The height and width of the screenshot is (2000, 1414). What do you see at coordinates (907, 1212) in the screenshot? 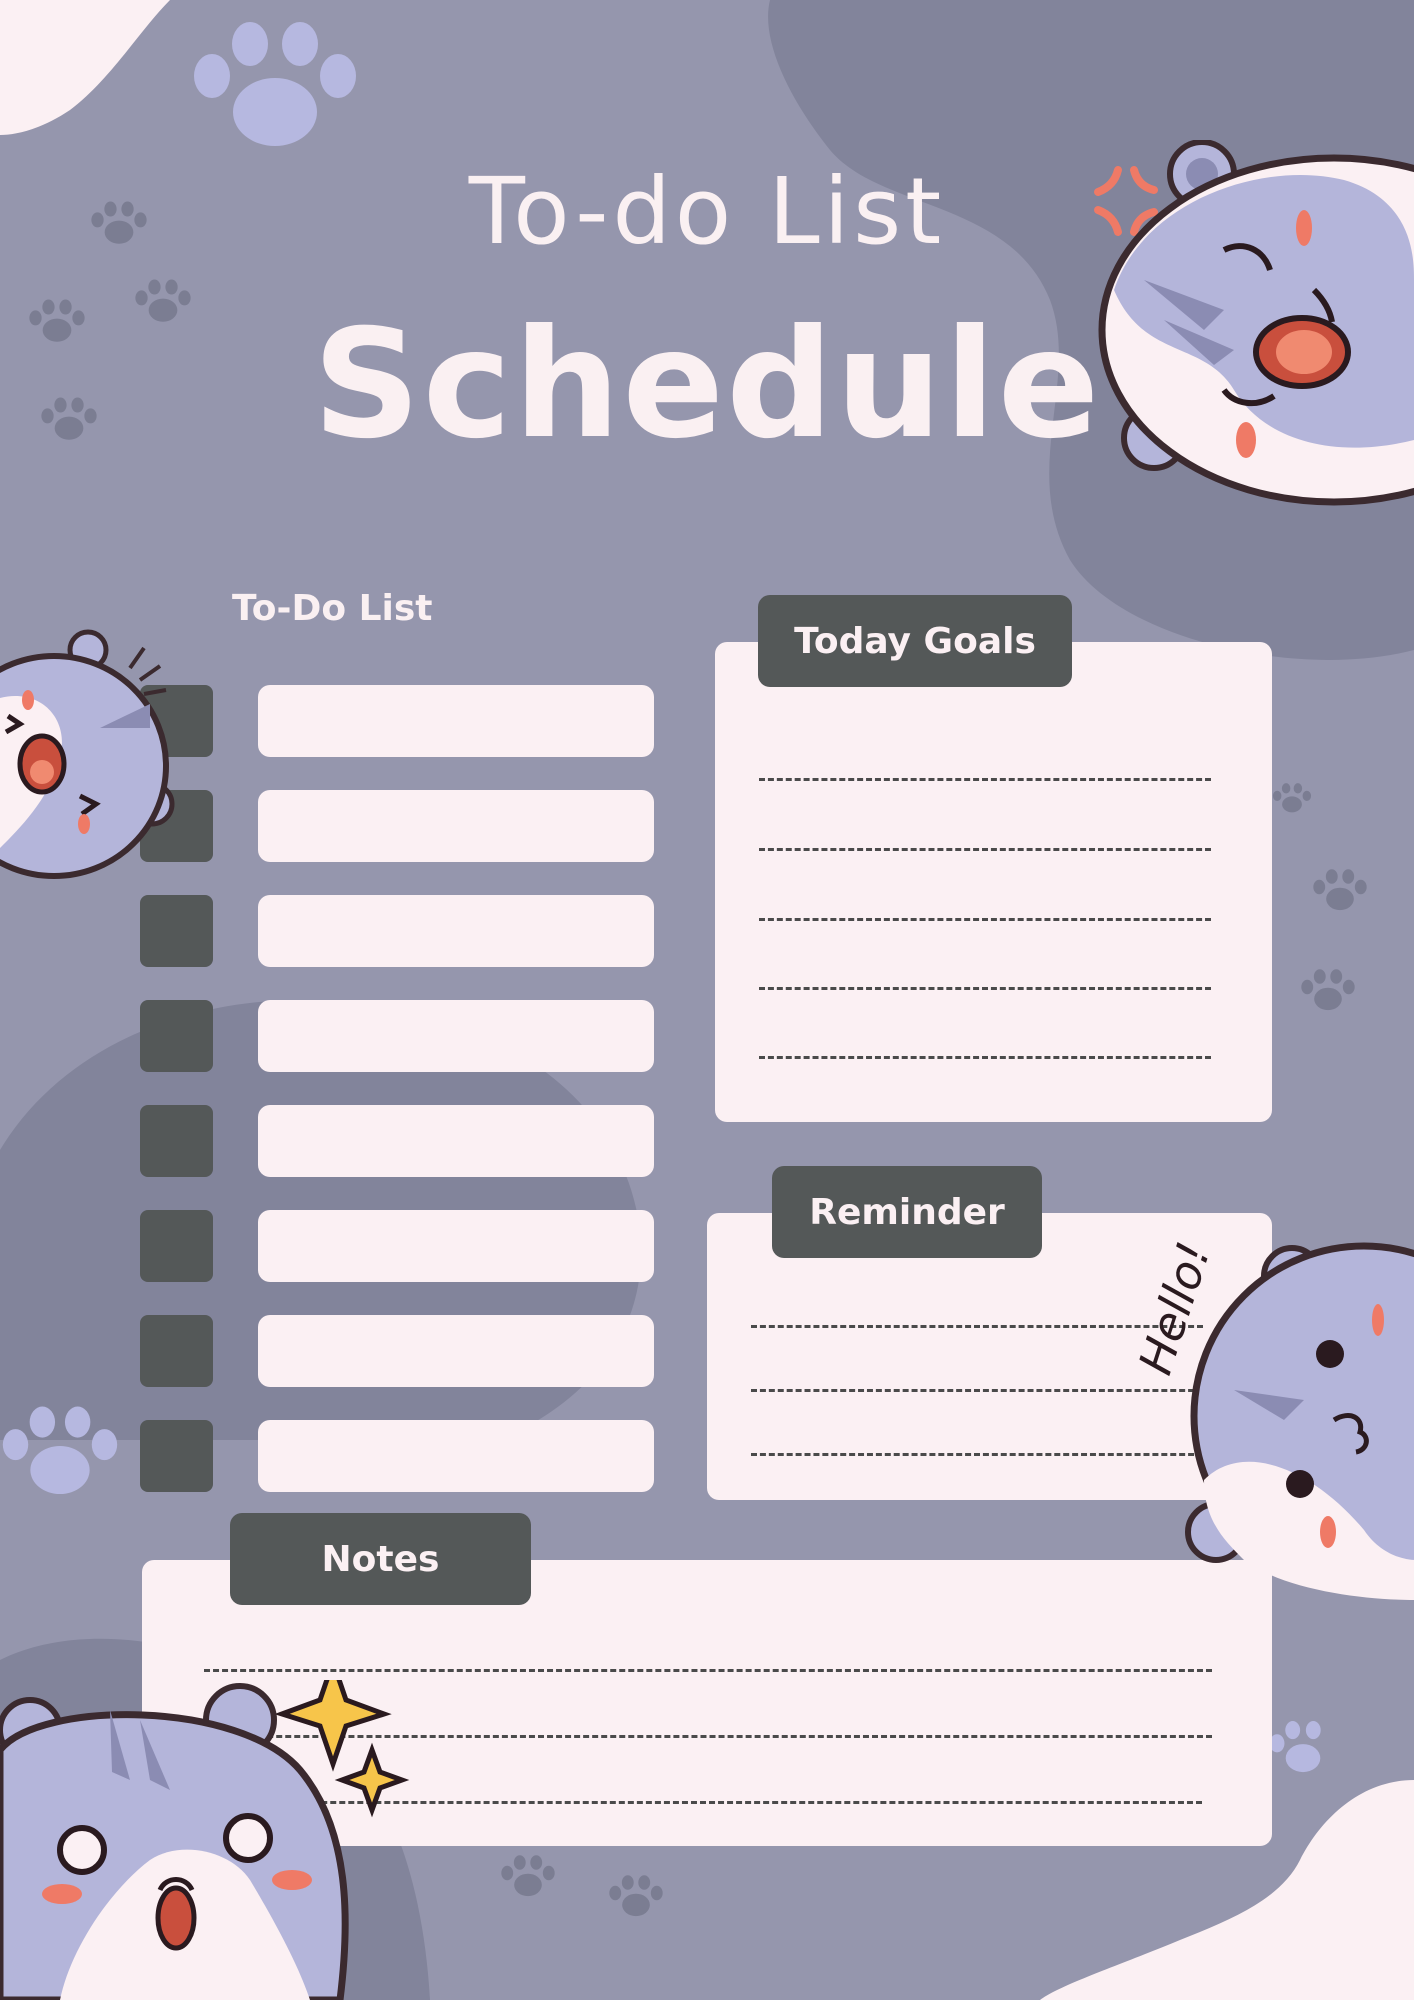
I see `reminder-tab: Reminder` at bounding box center [907, 1212].